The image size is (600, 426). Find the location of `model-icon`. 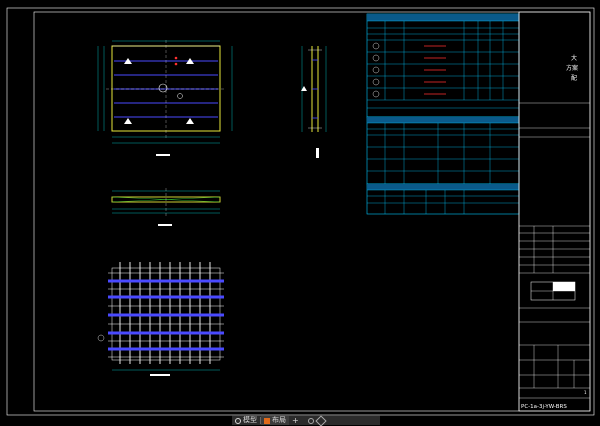

model-icon is located at coordinates (238, 420).